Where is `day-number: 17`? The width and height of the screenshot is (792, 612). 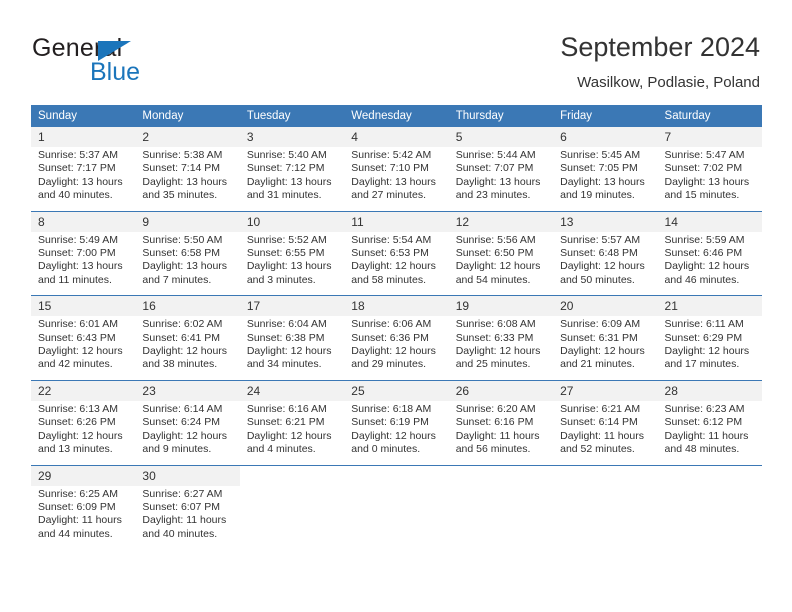
day-number: 17 is located at coordinates (292, 306).